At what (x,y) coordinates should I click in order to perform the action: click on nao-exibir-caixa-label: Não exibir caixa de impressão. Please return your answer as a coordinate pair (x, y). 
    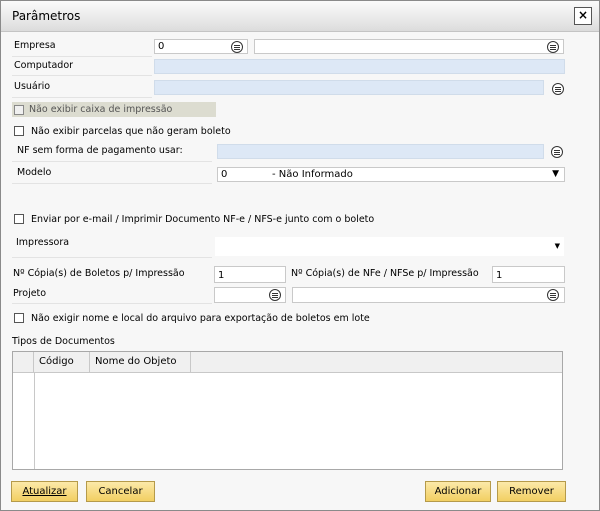
    Looking at the image, I should click on (101, 109).